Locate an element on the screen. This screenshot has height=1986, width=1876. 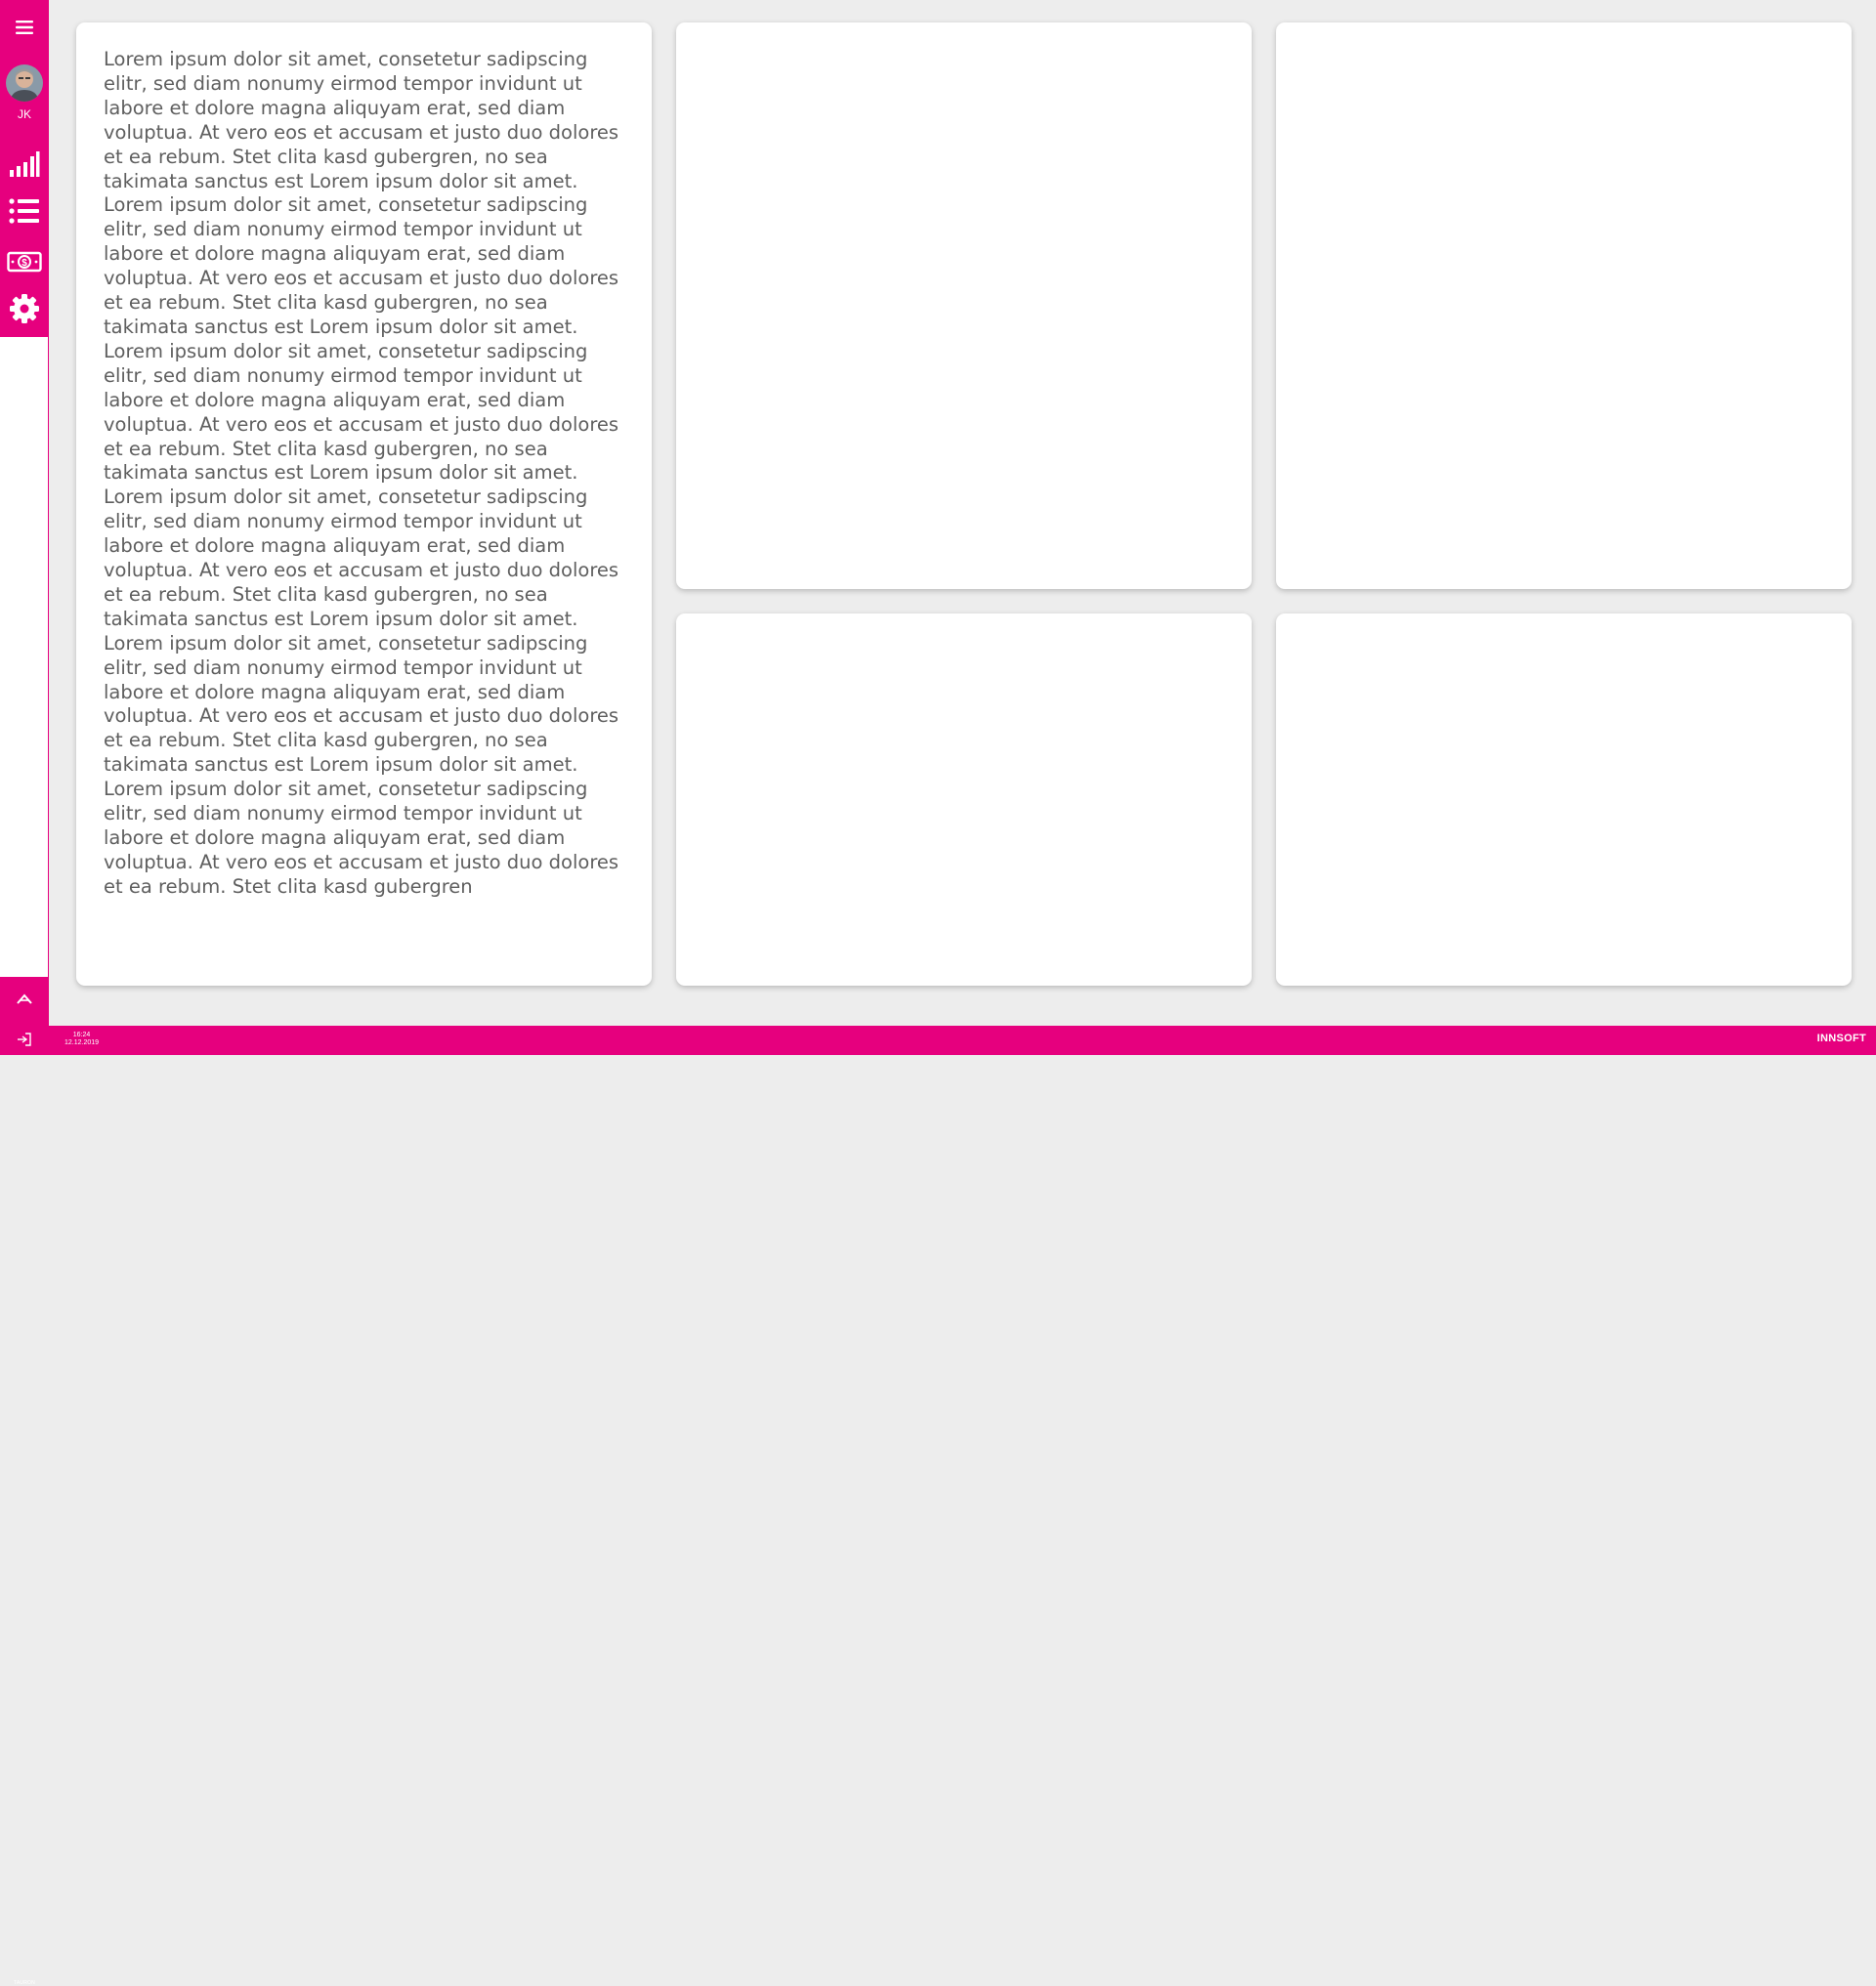
brand-logo: INNSOFT is located at coordinates (1841, 1038).